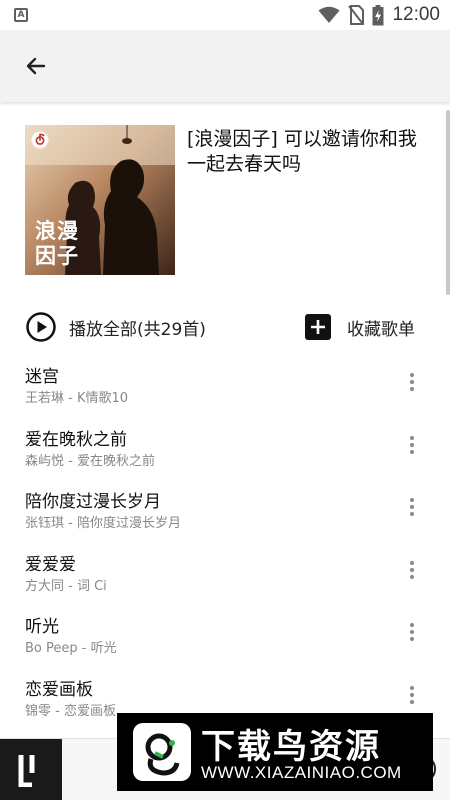 Image resolution: width=450 pixels, height=800 pixels. What do you see at coordinates (225, 383) in the screenshot?
I see `song-item: 迷宫 王若琳 - K情歌10` at bounding box center [225, 383].